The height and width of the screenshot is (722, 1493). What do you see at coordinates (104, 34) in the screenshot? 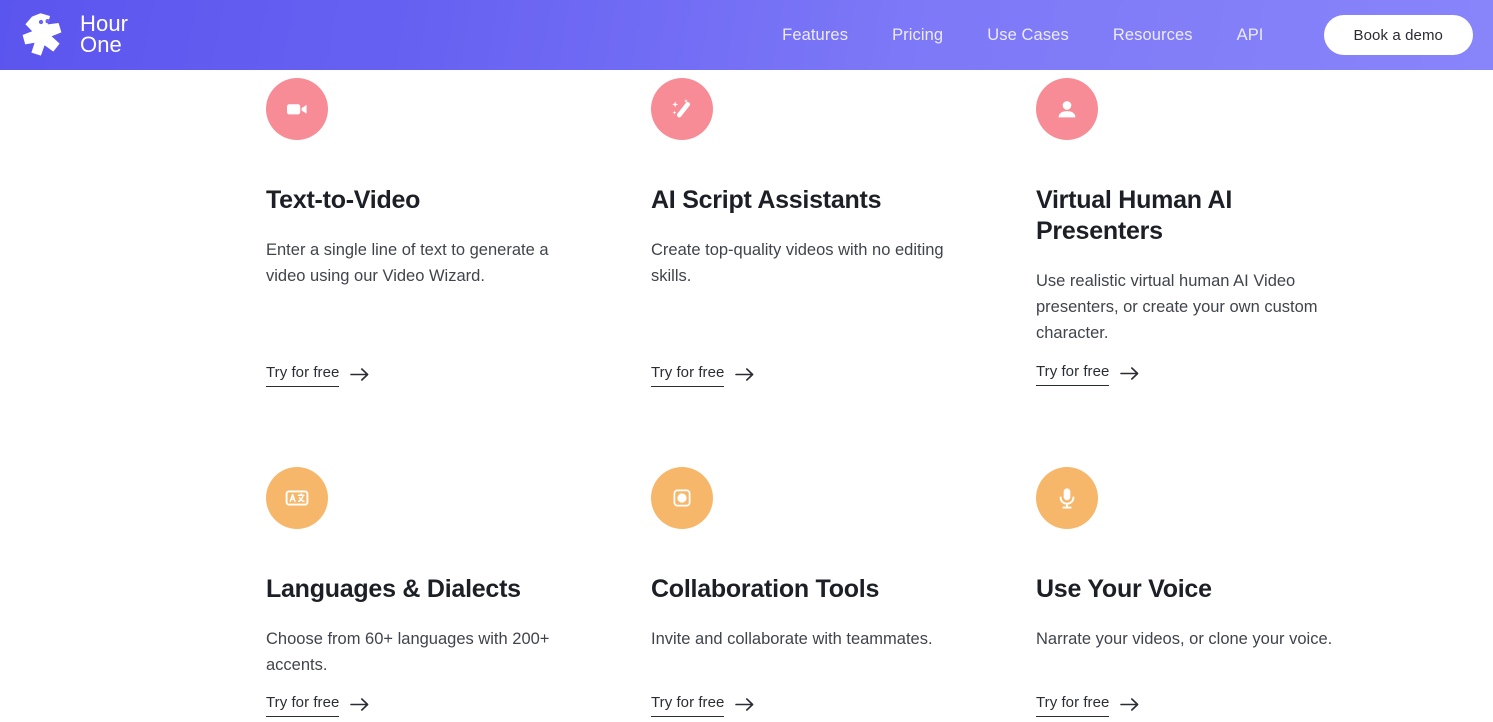
I see `logo-wordmark: Hour One` at bounding box center [104, 34].